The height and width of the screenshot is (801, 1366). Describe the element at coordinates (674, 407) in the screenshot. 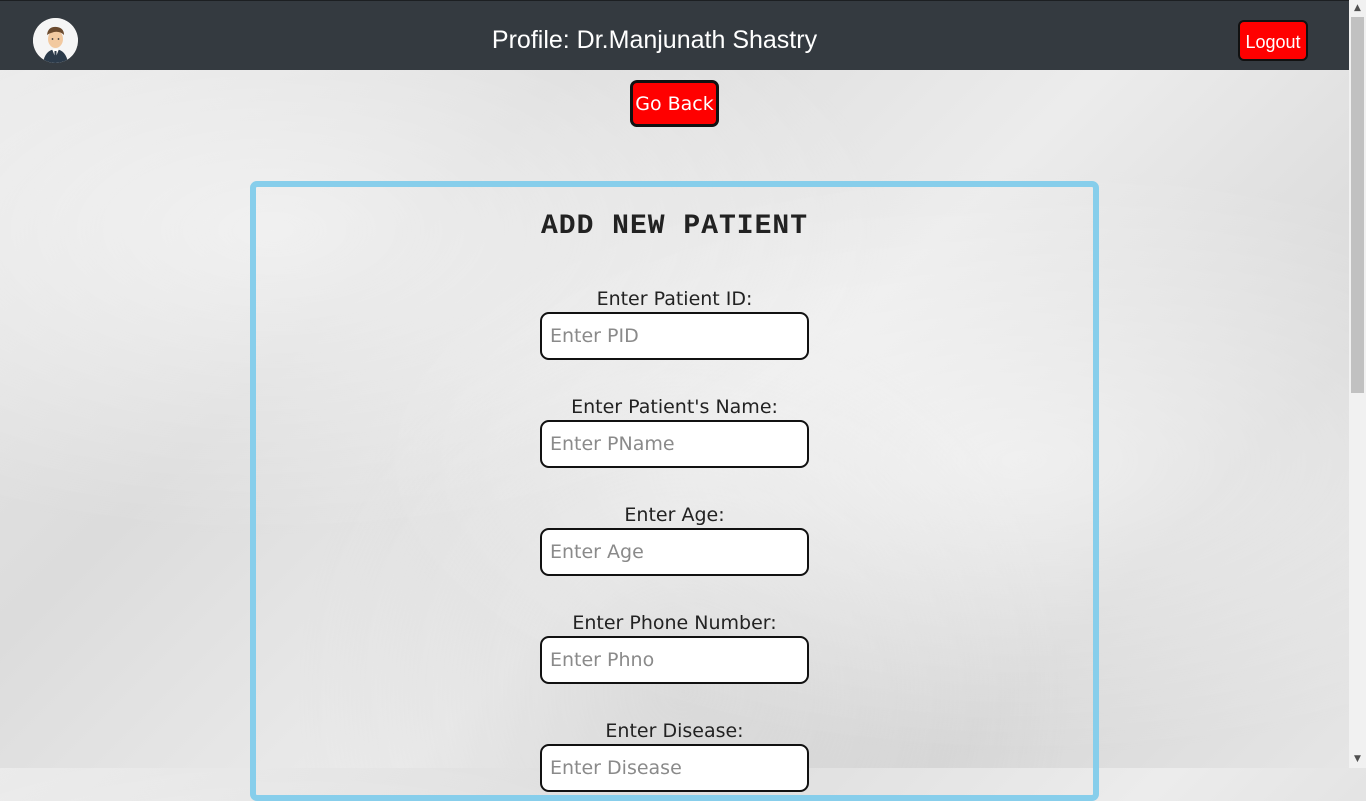

I see `patient-name-label: Enter Patient's Name:` at that location.